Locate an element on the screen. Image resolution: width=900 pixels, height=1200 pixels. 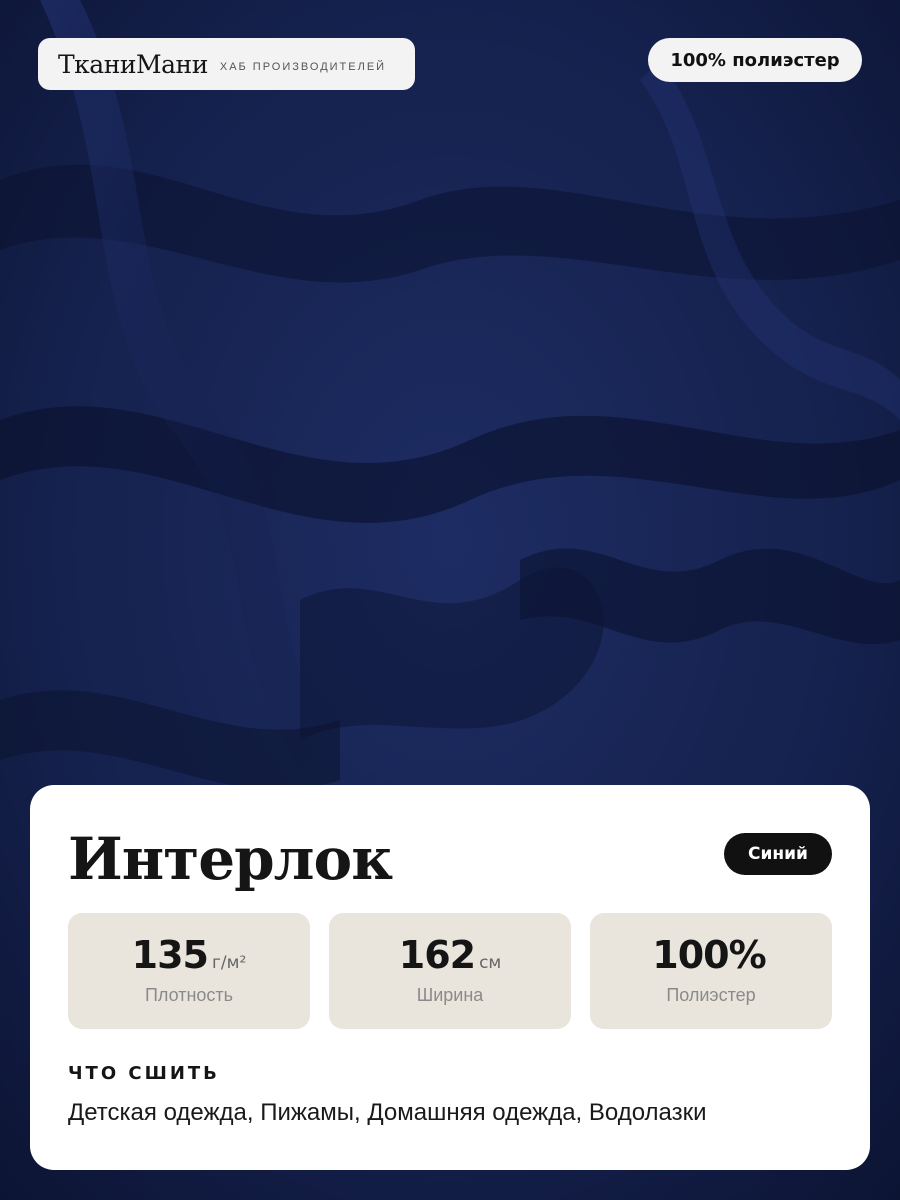
stat-unit: см is located at coordinates (490, 963).